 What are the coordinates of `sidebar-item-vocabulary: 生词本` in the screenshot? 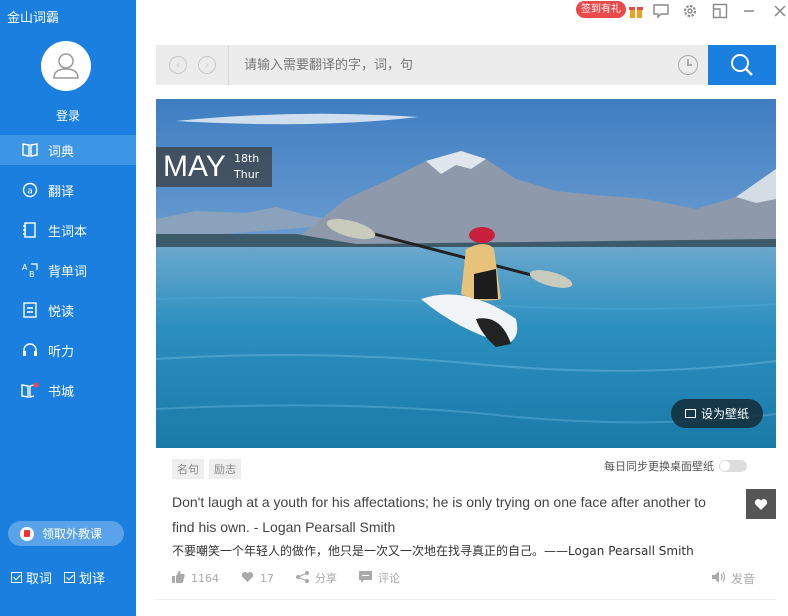 It's located at (68, 230).